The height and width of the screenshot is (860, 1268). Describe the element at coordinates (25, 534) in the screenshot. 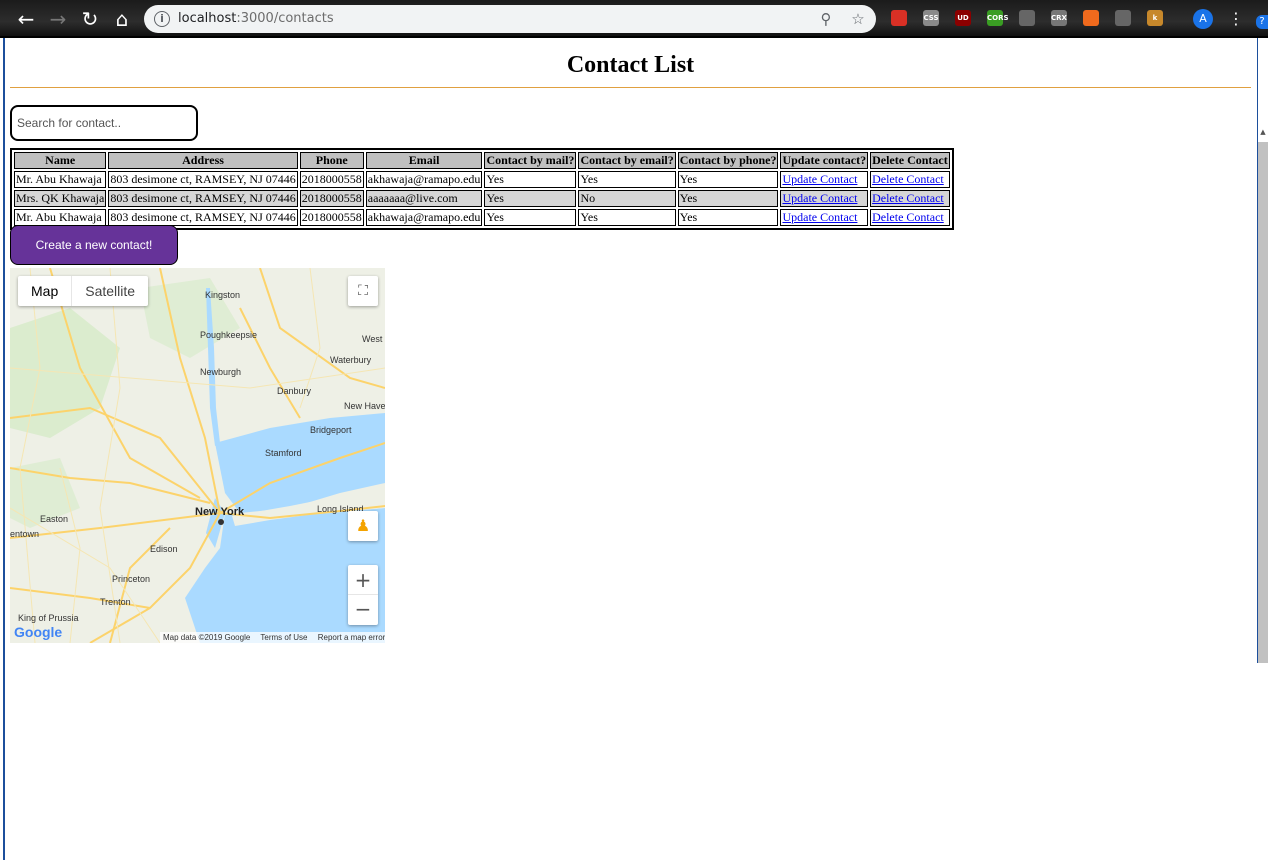

I see `map-label-entown: entown` at that location.